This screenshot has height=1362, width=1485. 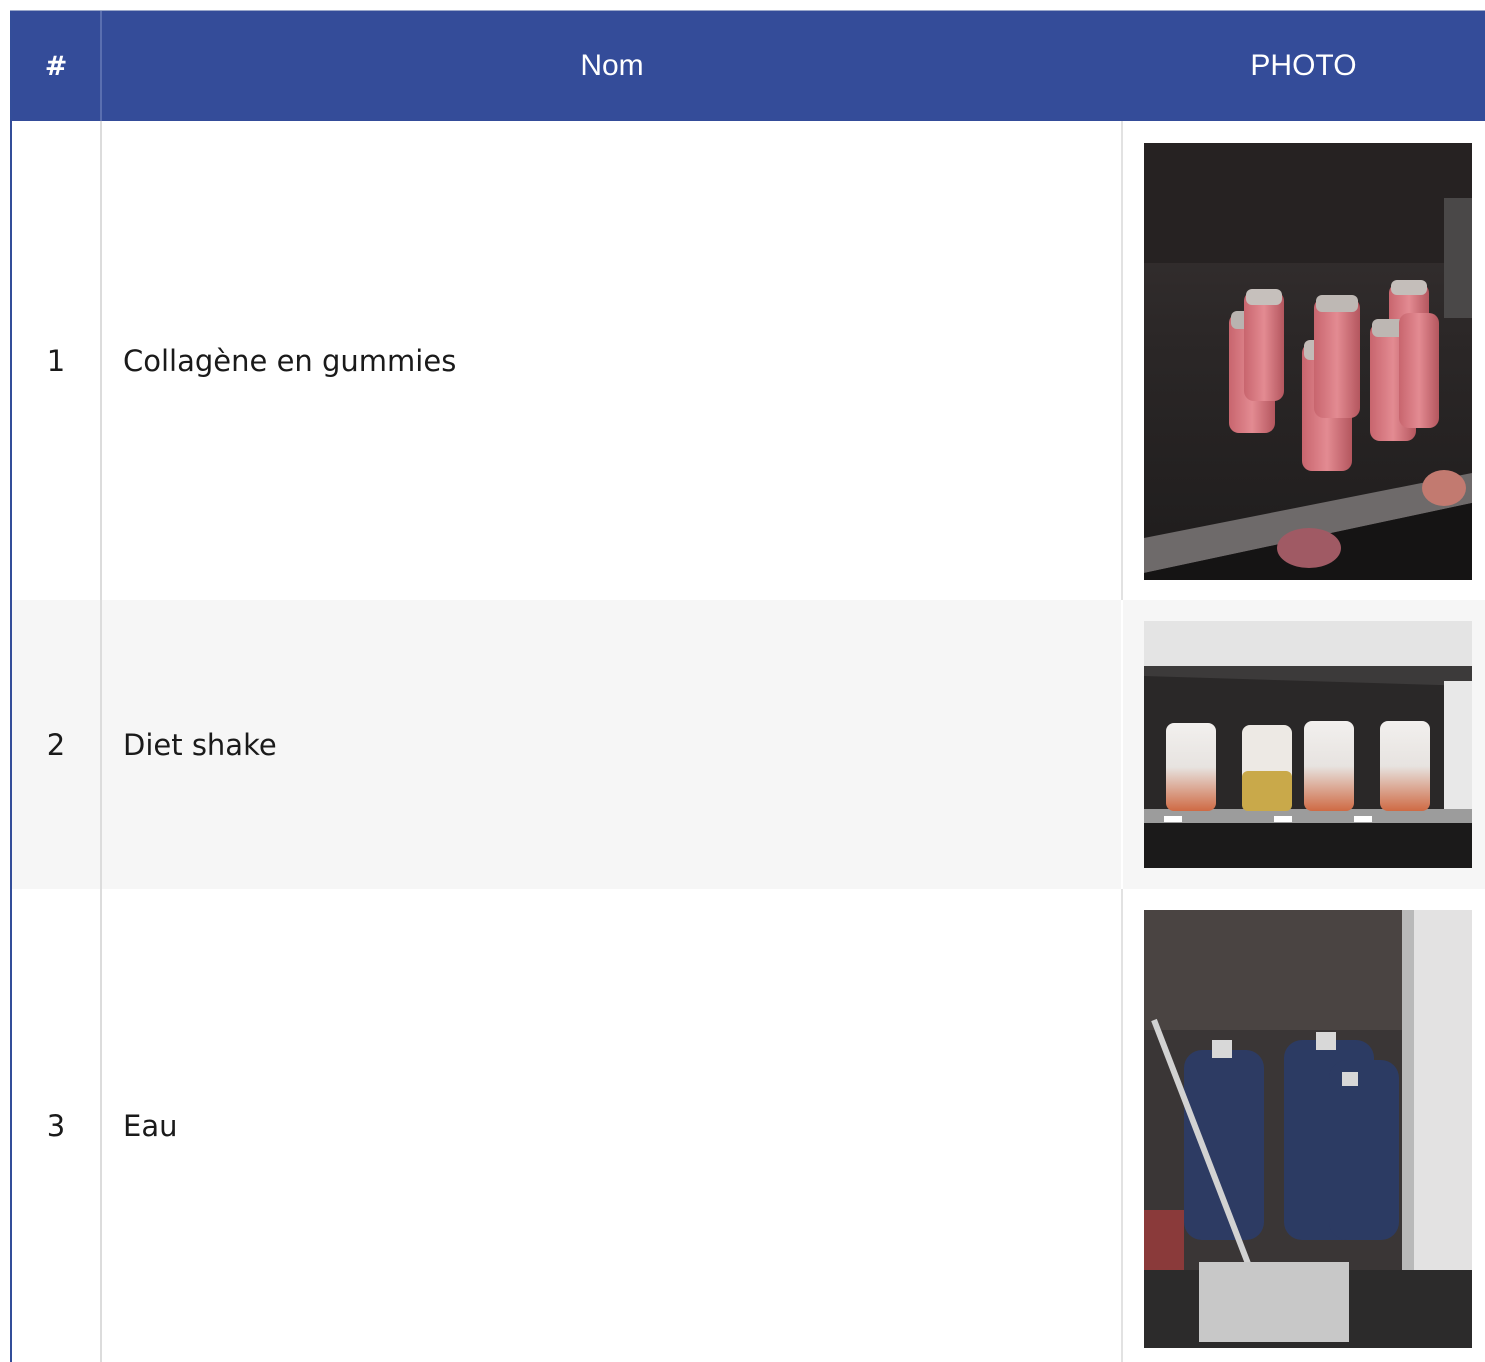 What do you see at coordinates (150, 1125) in the screenshot?
I see `row-name: Eau` at bounding box center [150, 1125].